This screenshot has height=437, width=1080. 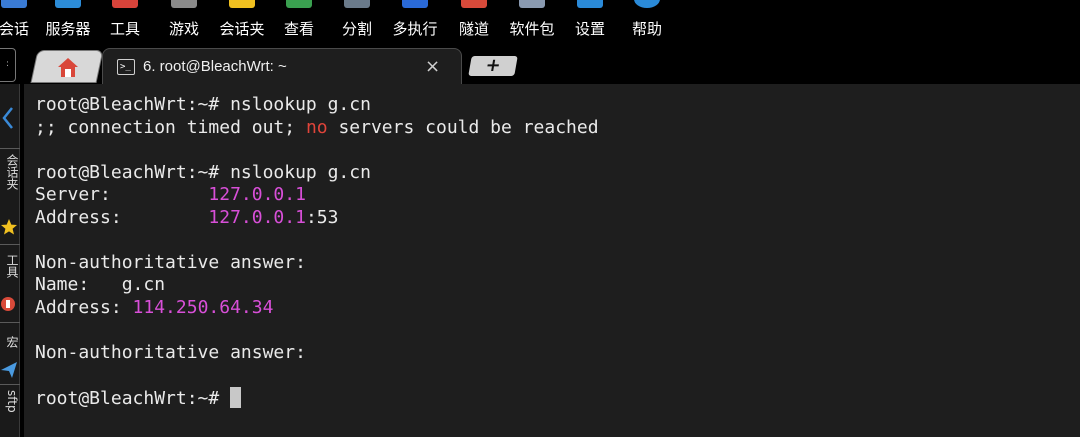 I want to click on terminal-line: Server: 127.0.0.1, so click(x=317, y=195).